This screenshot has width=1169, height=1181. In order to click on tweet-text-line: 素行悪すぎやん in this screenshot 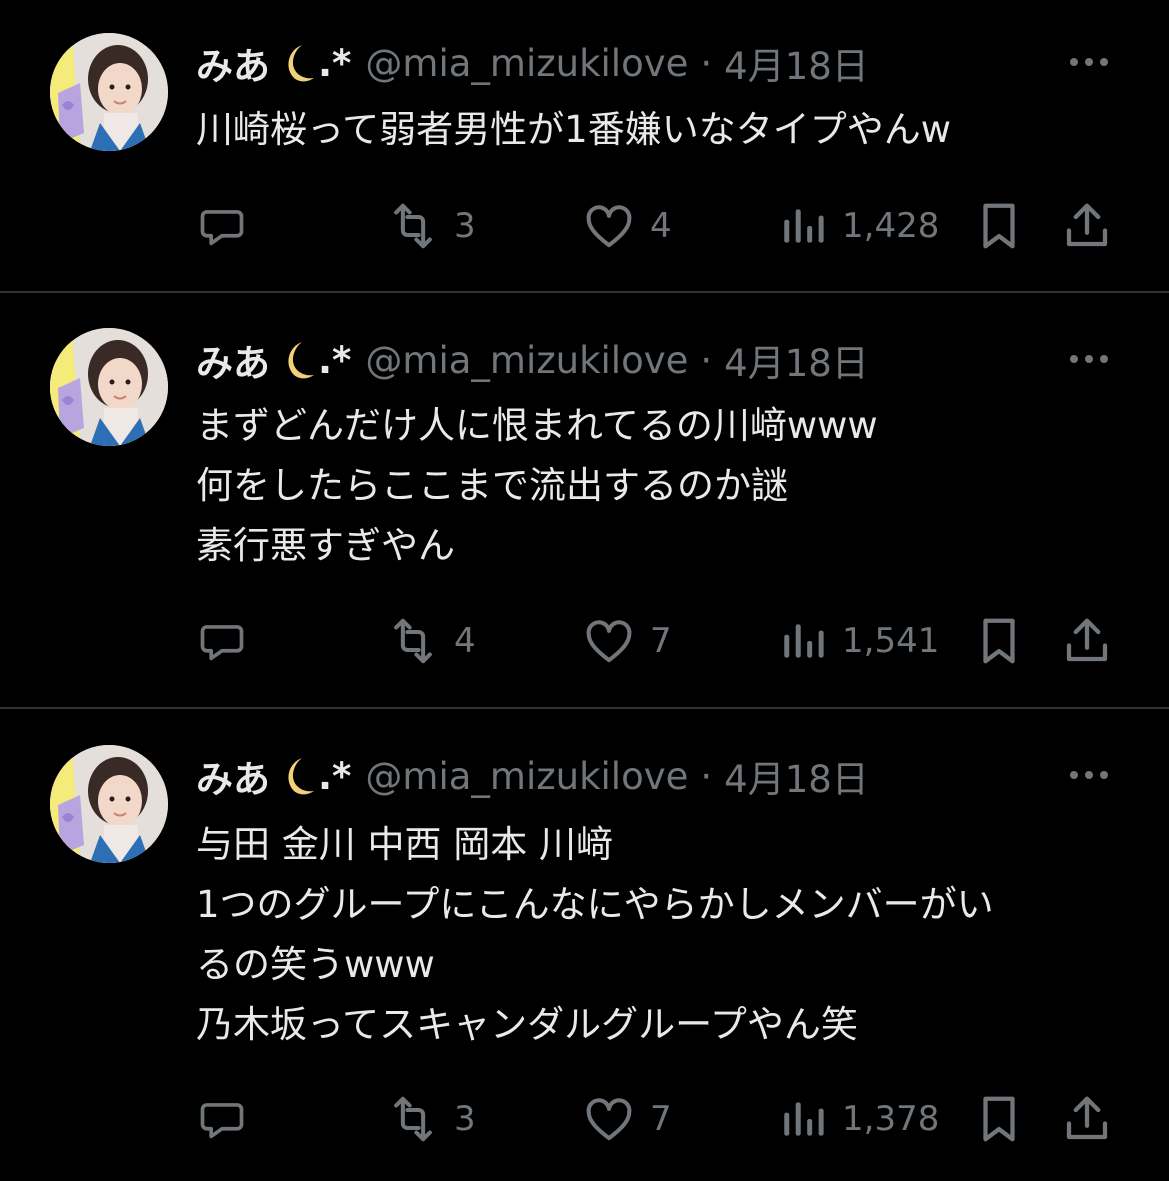, I will do `click(325, 545)`.